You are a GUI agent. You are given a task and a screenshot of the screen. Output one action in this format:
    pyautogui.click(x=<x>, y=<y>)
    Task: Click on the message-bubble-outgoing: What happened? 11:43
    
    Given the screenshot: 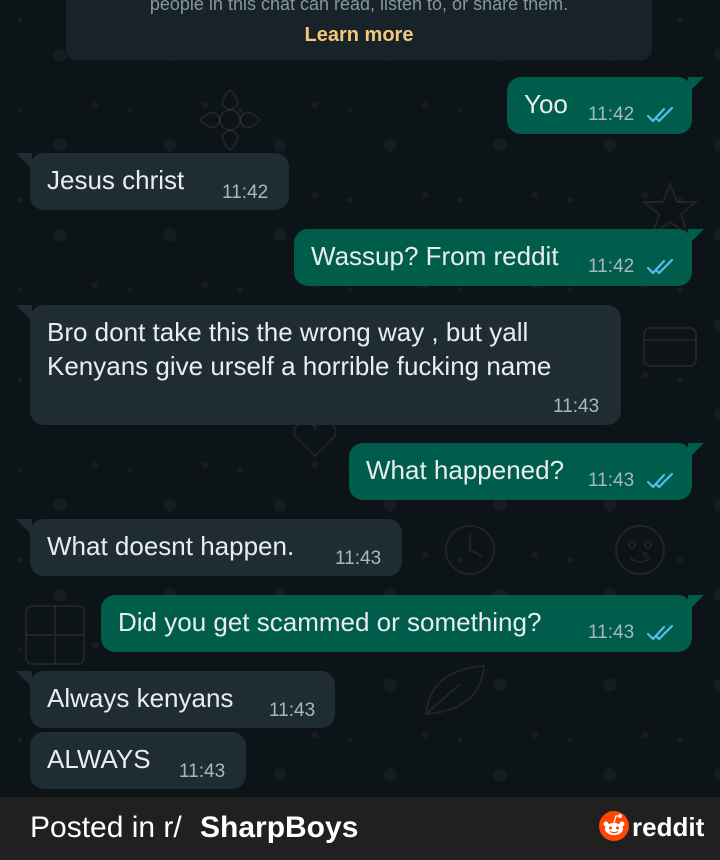 What is the action you would take?
    pyautogui.click(x=520, y=471)
    